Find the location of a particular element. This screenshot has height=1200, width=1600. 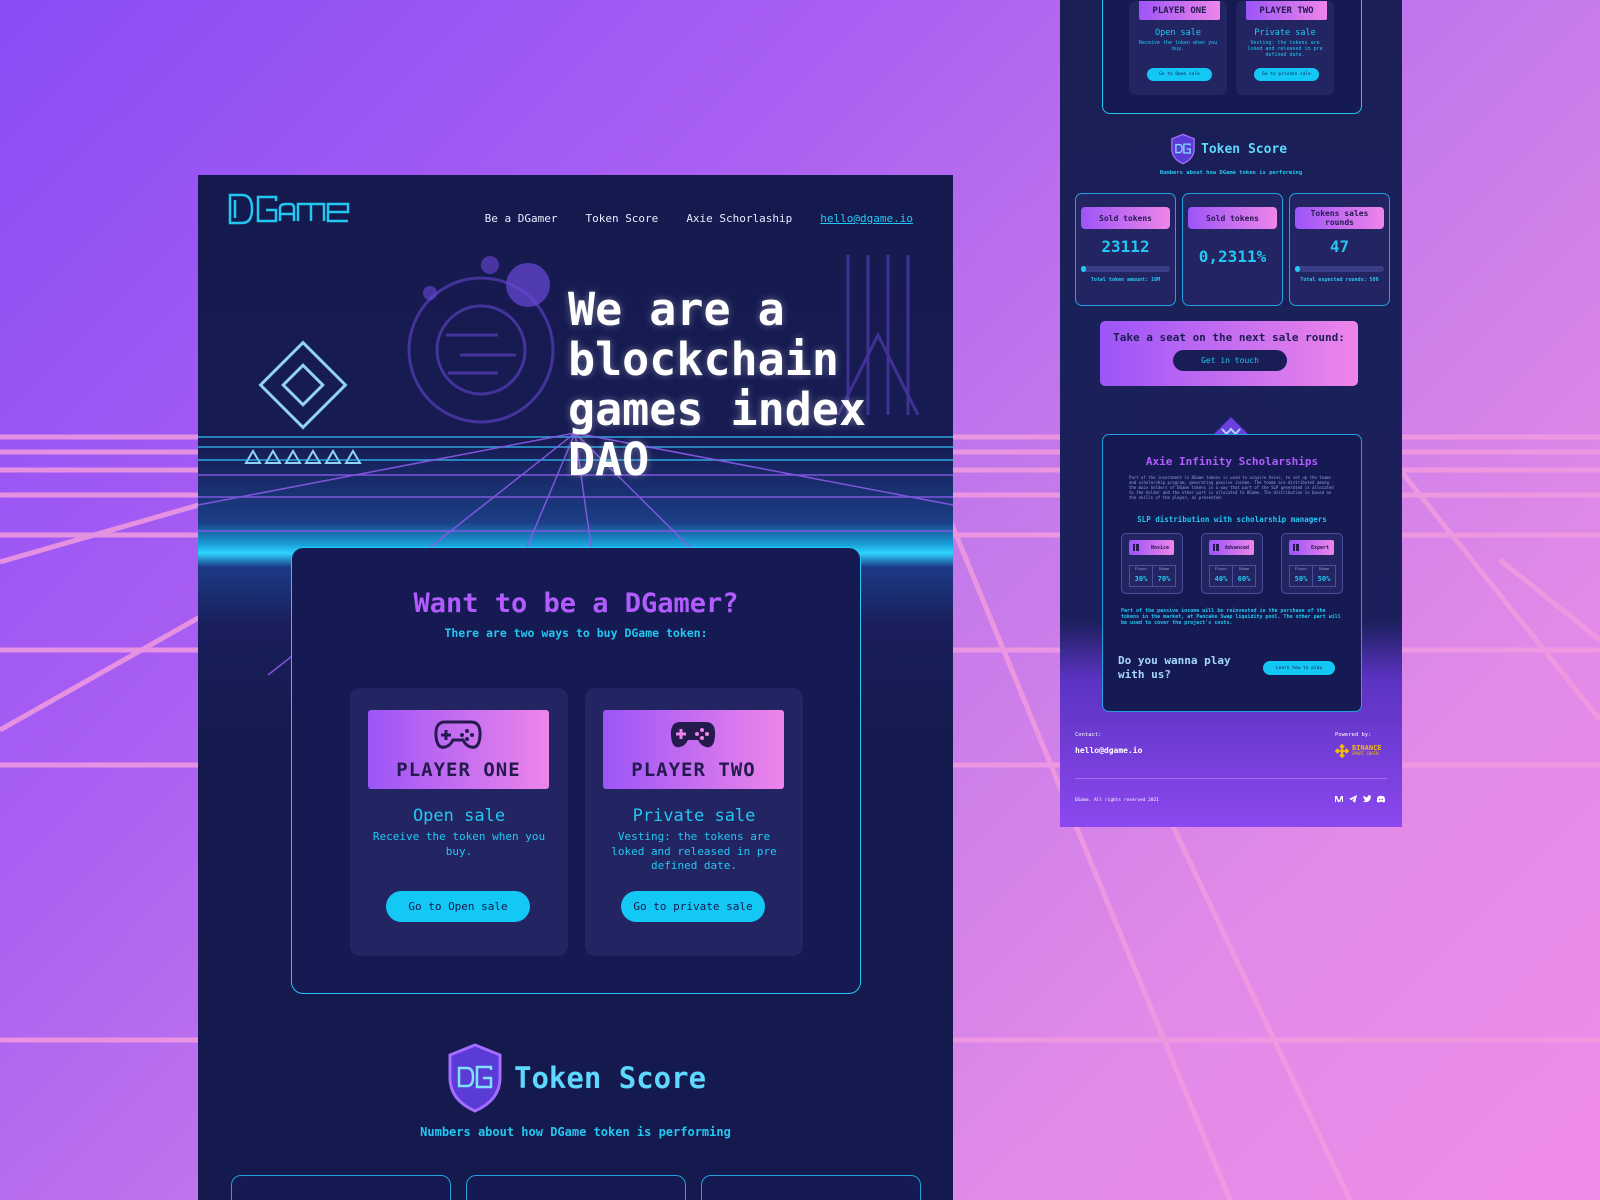

medium-icon is located at coordinates (1339, 799).